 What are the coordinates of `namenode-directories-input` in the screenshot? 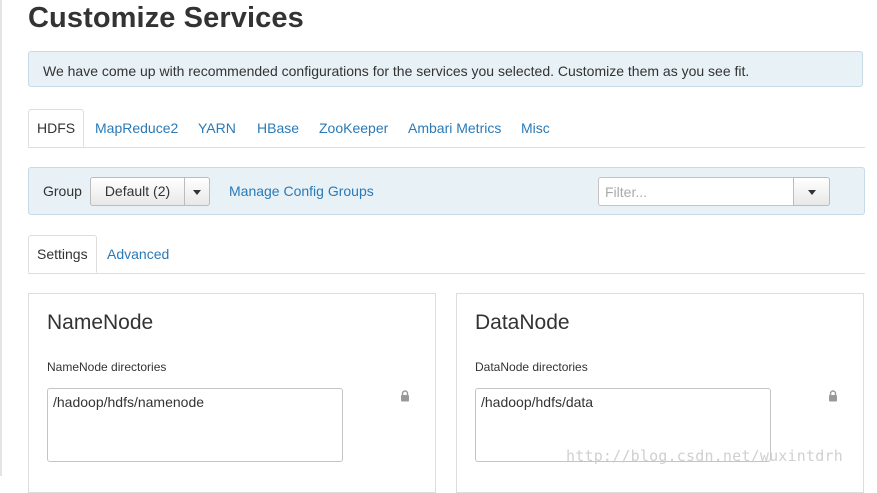 It's located at (195, 425).